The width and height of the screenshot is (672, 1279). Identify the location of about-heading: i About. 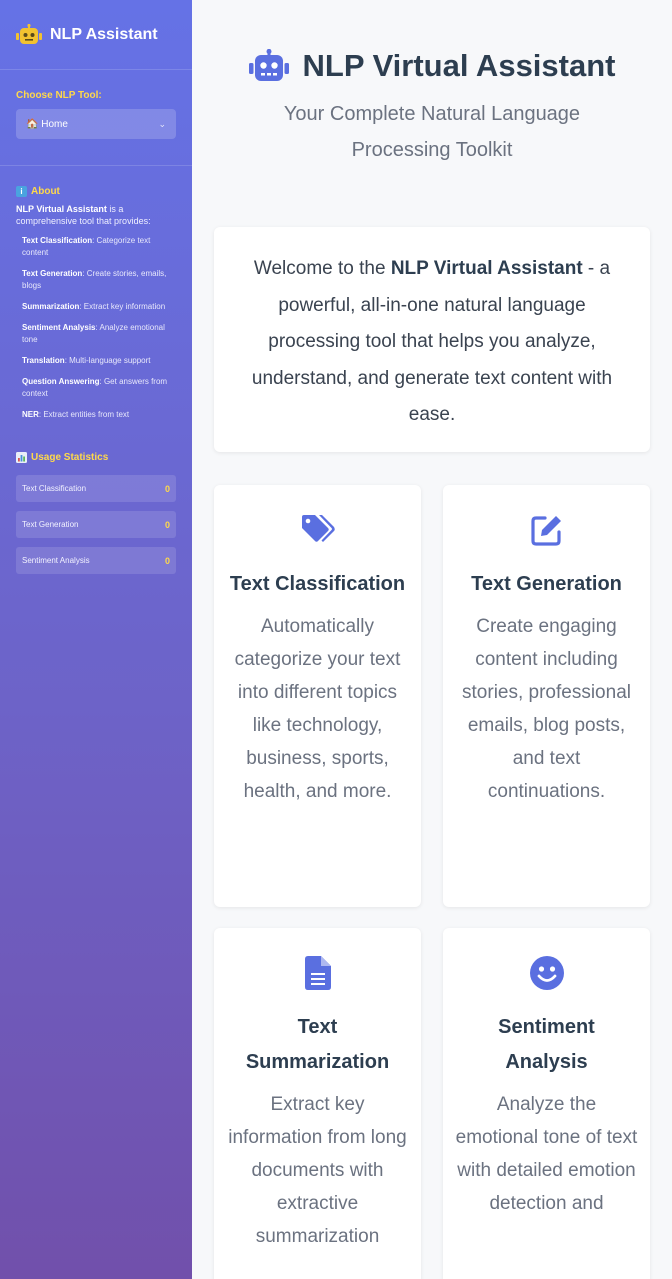
(96, 184).